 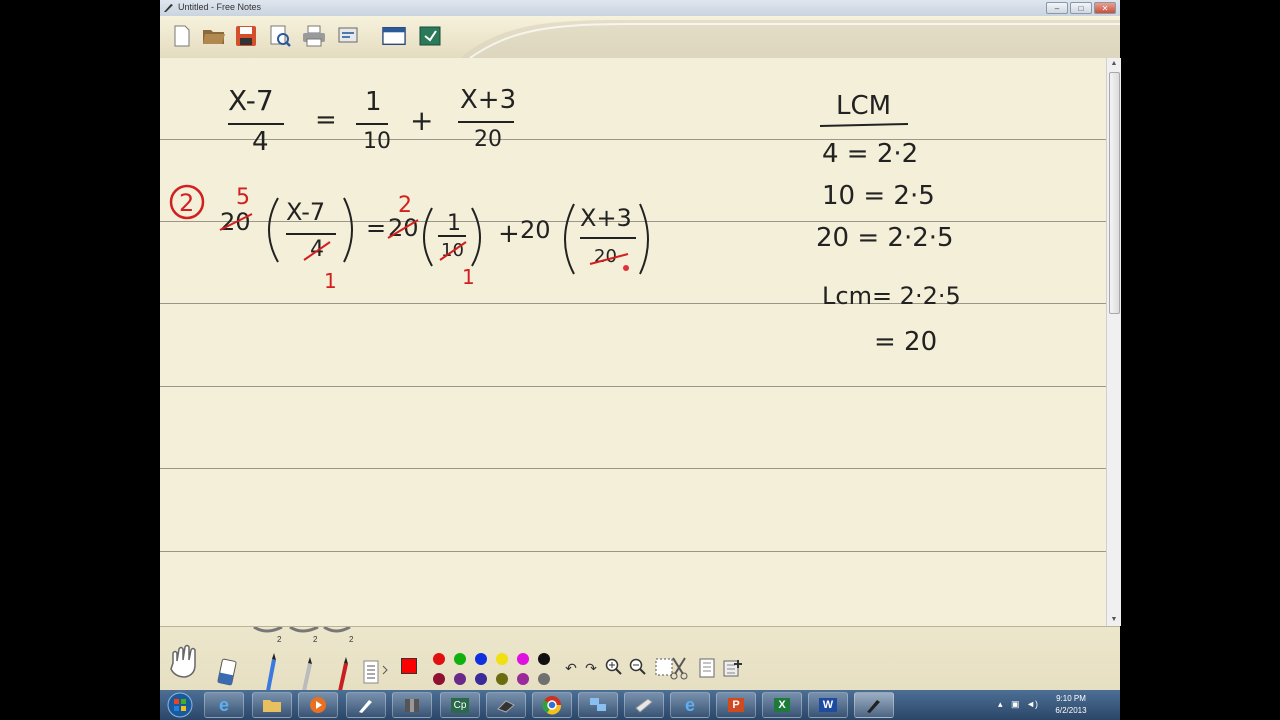 I want to click on color-green, so click(x=460, y=659).